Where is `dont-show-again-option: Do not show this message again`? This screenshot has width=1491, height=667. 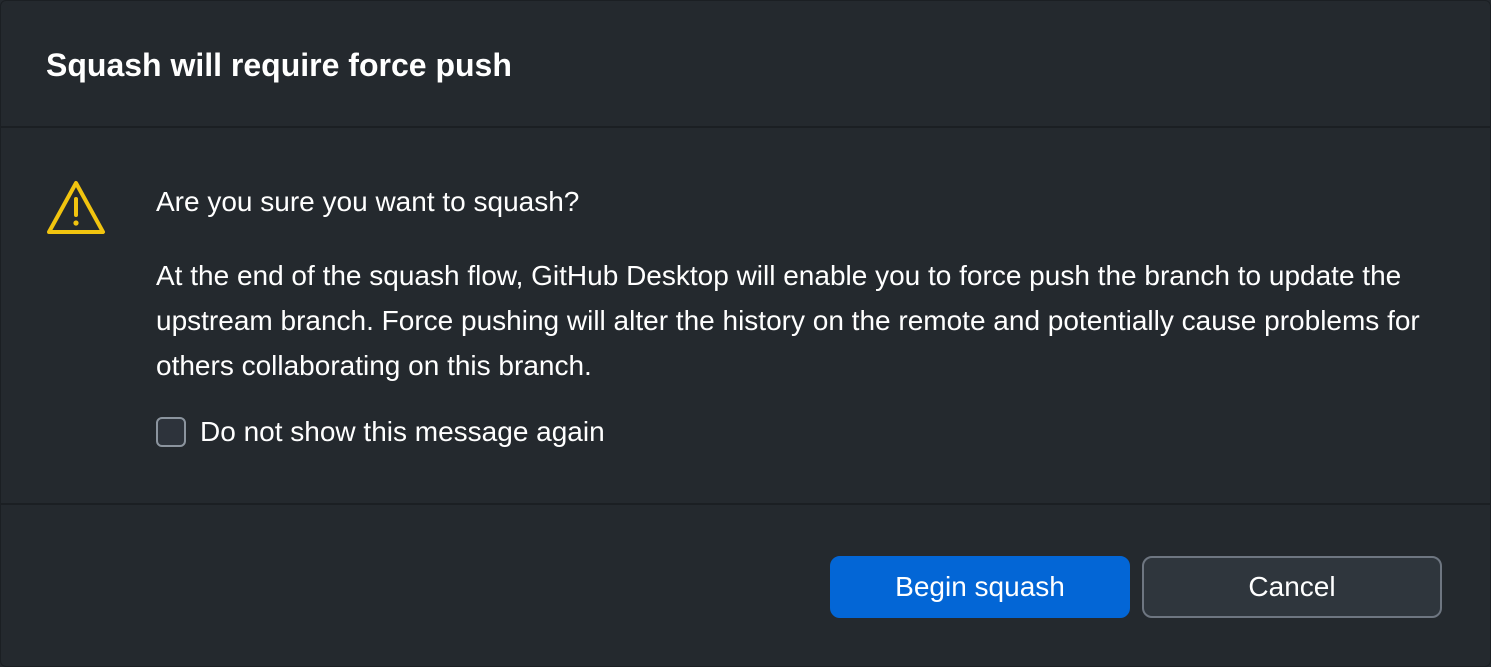
dont-show-again-option: Do not show this message again is located at coordinates (380, 432).